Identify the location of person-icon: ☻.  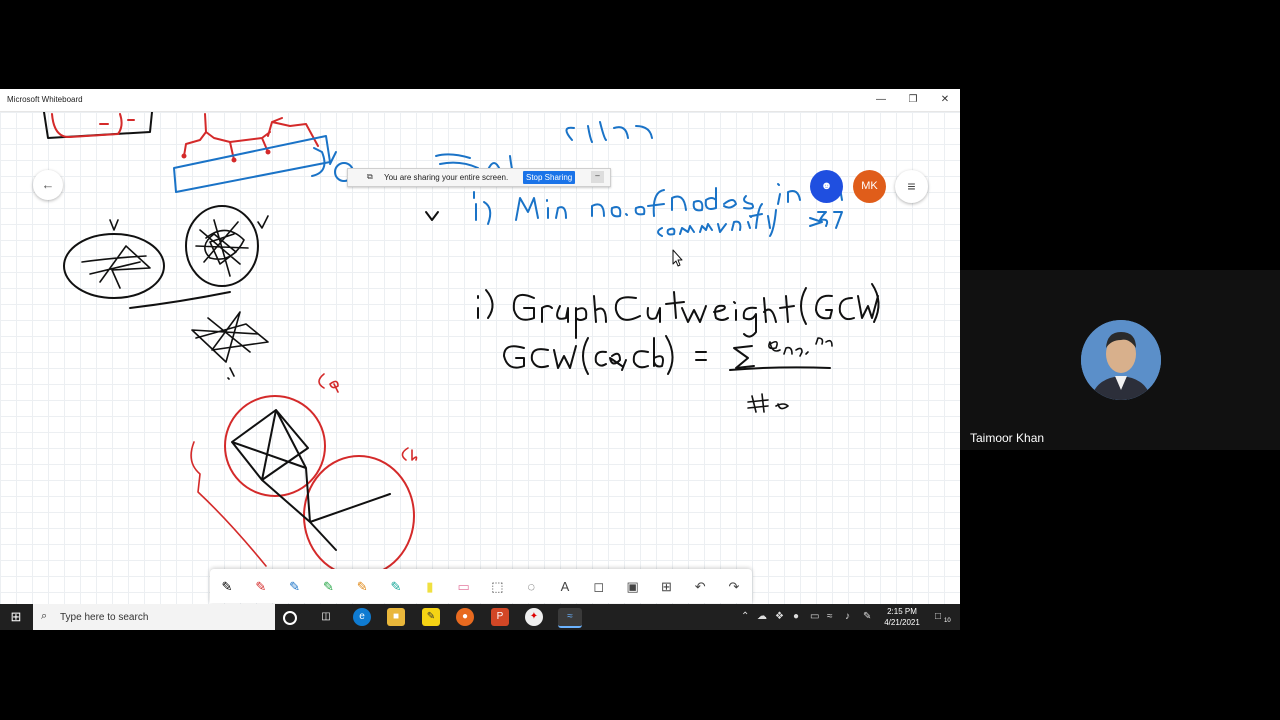
(826, 186).